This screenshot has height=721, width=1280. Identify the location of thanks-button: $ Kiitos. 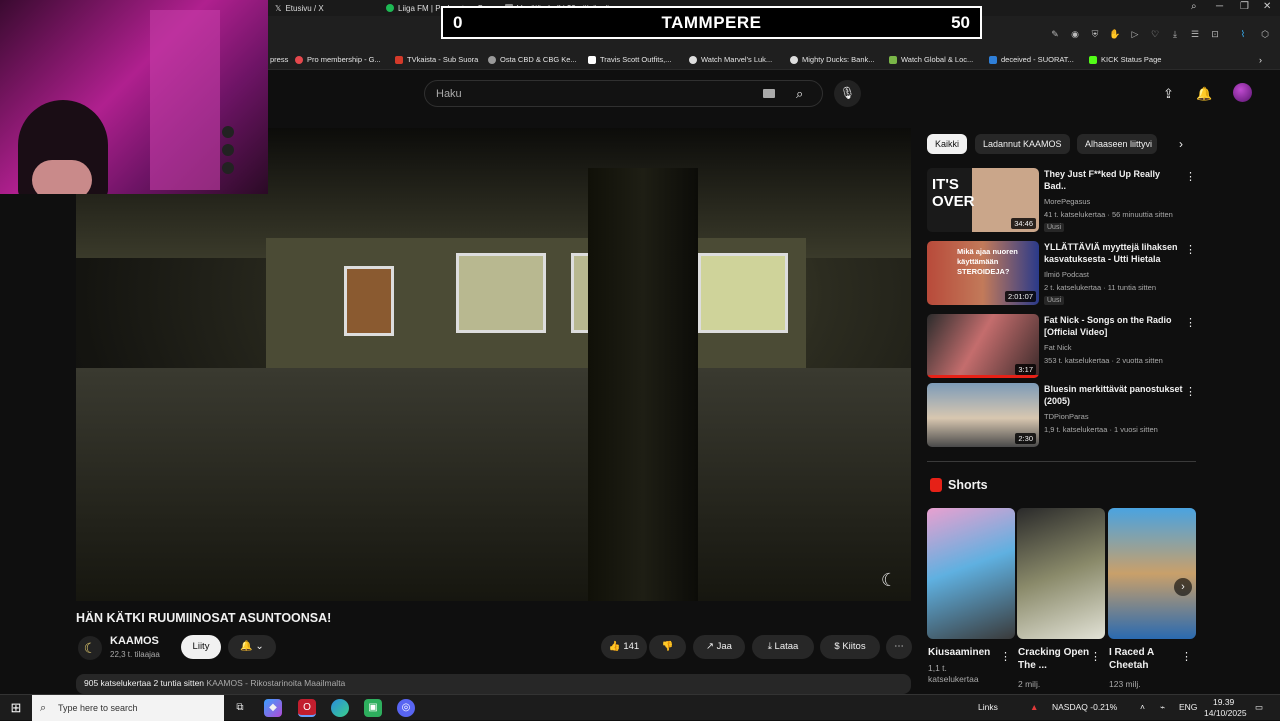
(850, 647).